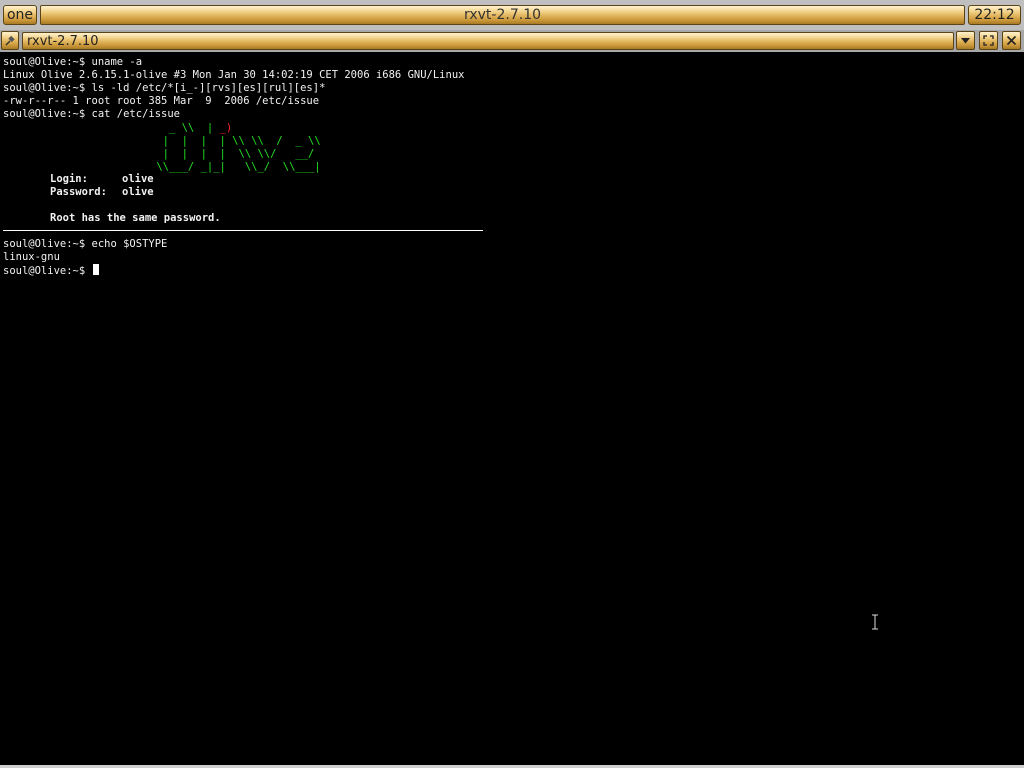 Image resolution: width=1024 pixels, height=768 pixels. I want to click on terminal-prompt-line: soul@Olive:~$, so click(51, 270).